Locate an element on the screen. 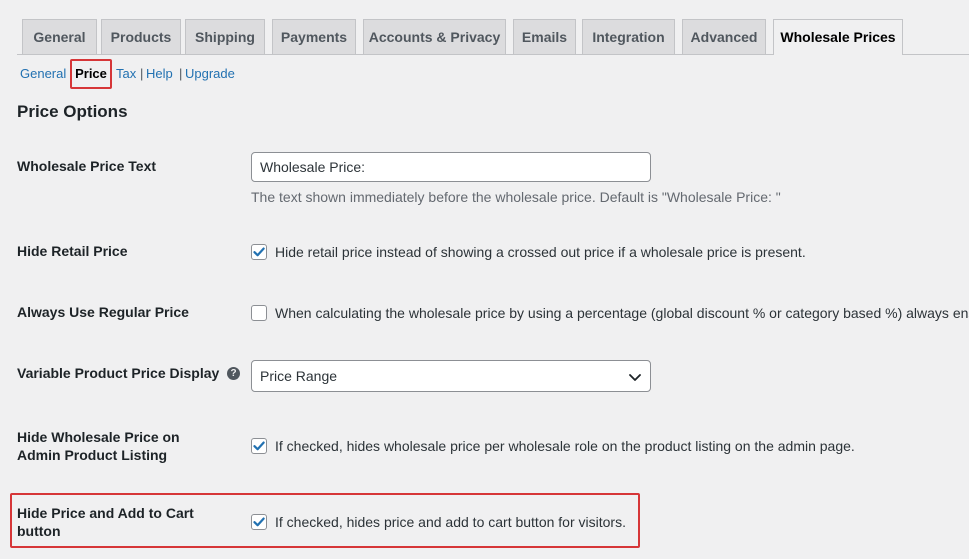  tab-integration: Integration is located at coordinates (628, 36).